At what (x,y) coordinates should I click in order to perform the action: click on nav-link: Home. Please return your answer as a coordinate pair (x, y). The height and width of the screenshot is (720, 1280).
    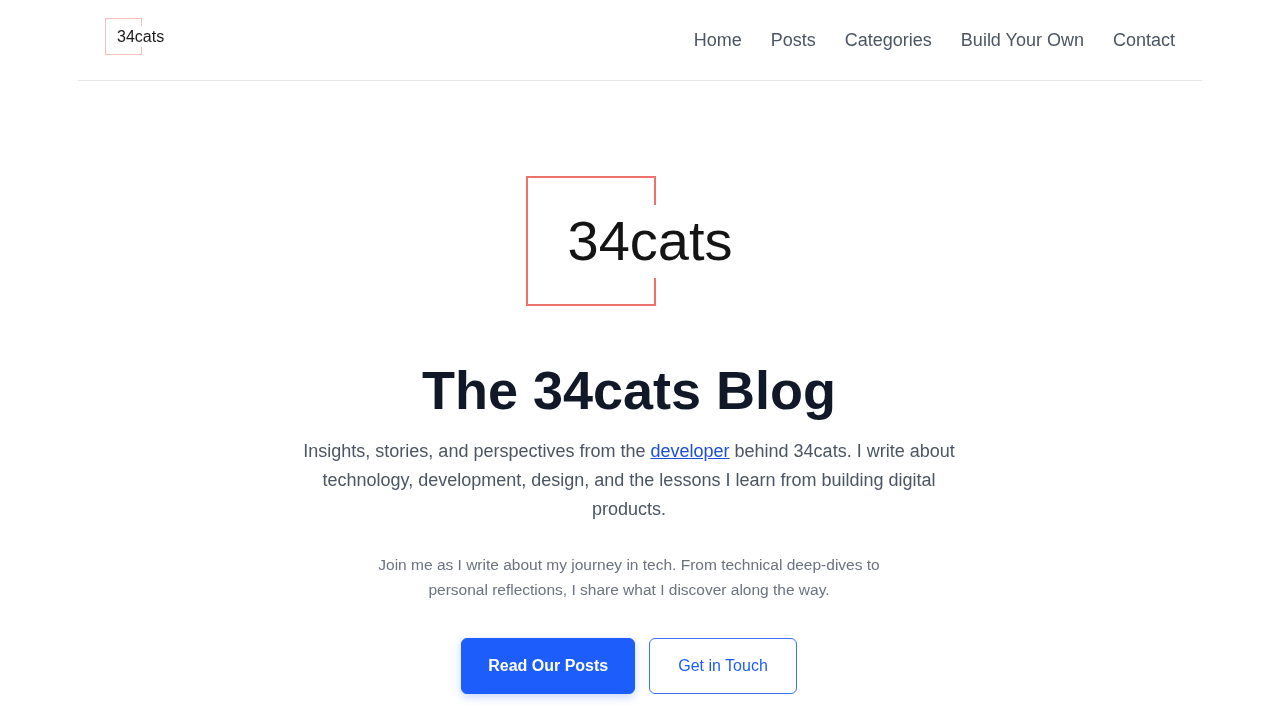
    Looking at the image, I should click on (717, 40).